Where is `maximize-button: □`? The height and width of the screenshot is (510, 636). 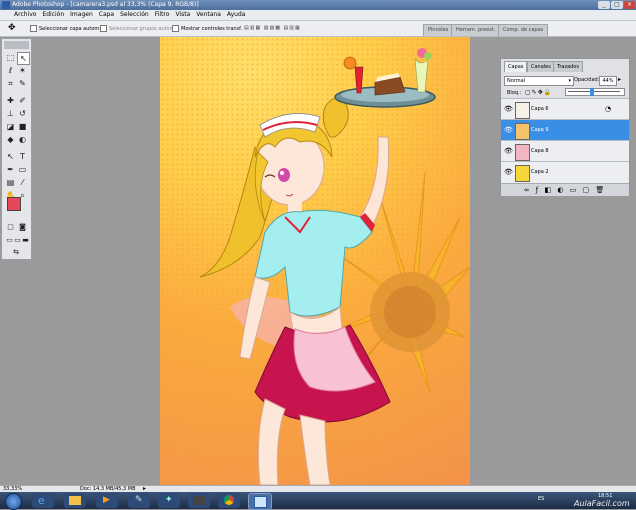 maximize-button: □ is located at coordinates (617, 5).